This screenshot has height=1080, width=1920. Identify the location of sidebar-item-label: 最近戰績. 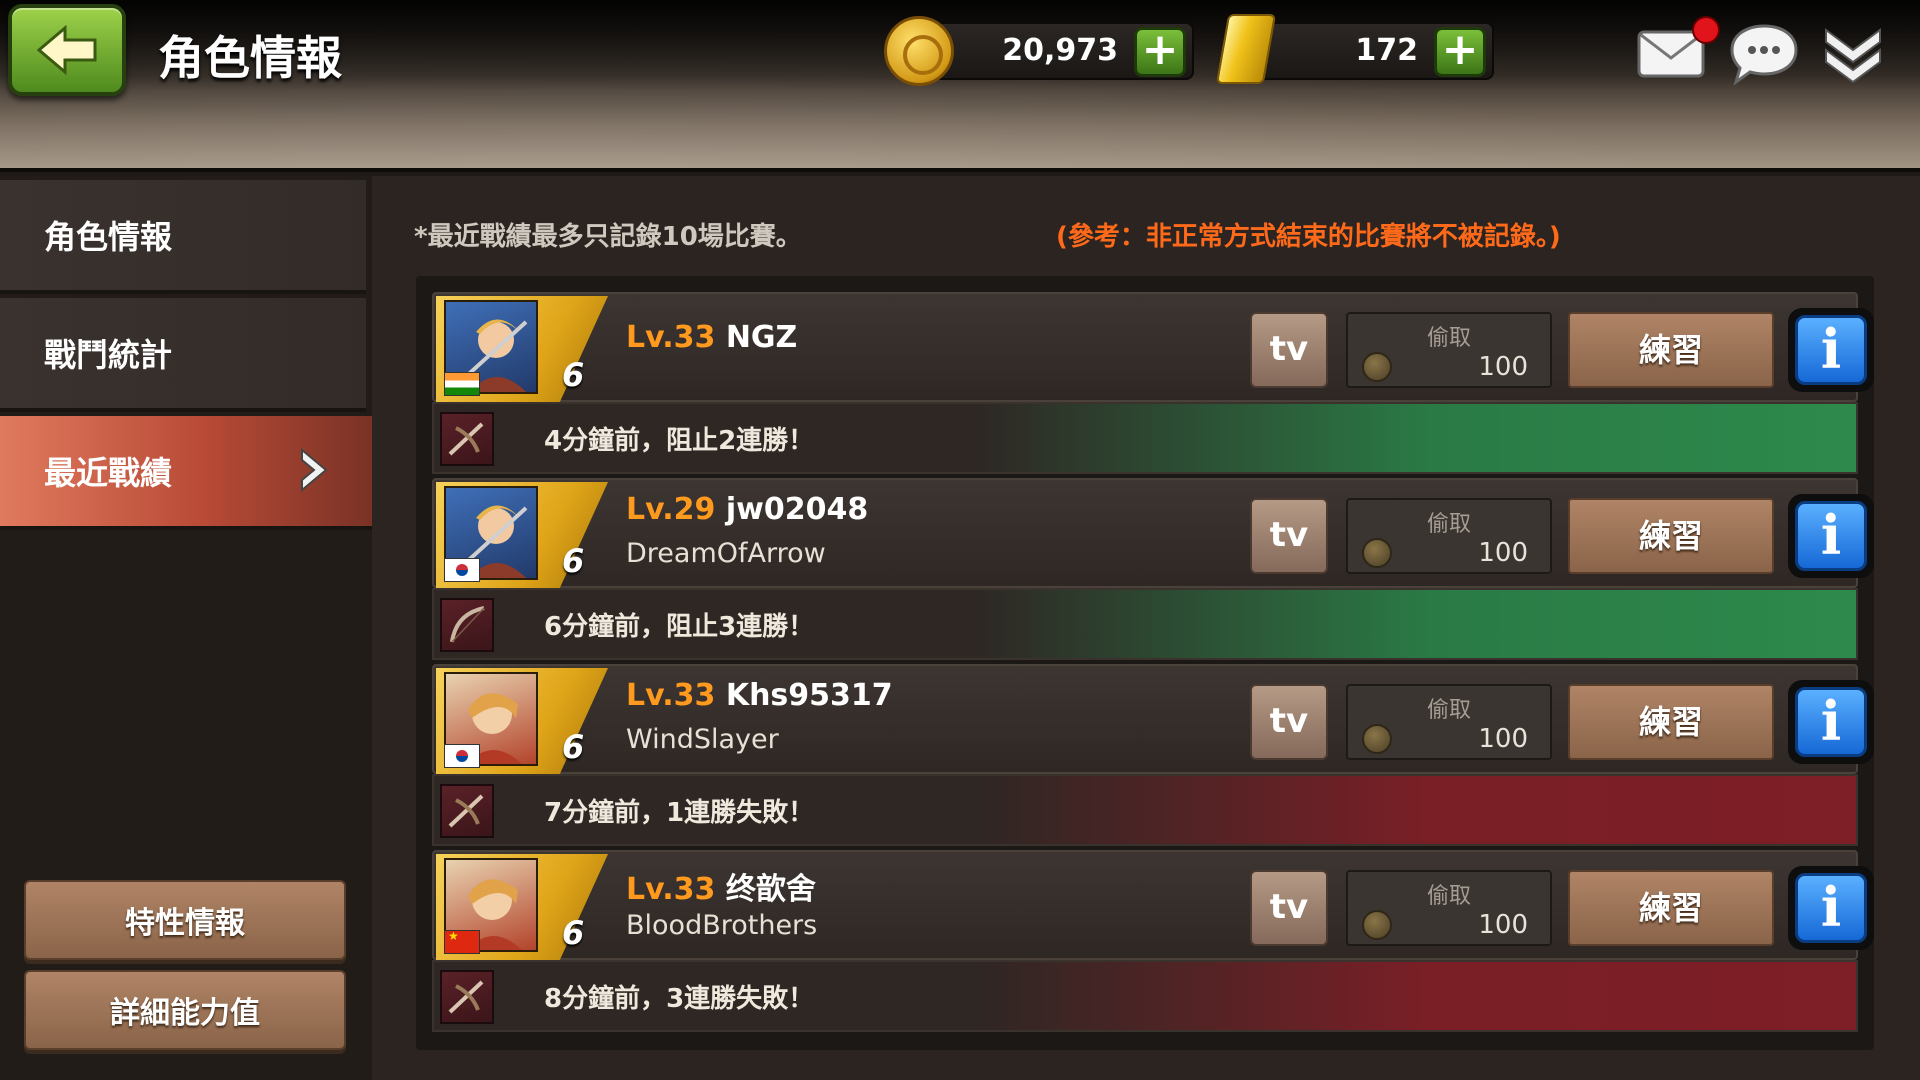
(108, 473).